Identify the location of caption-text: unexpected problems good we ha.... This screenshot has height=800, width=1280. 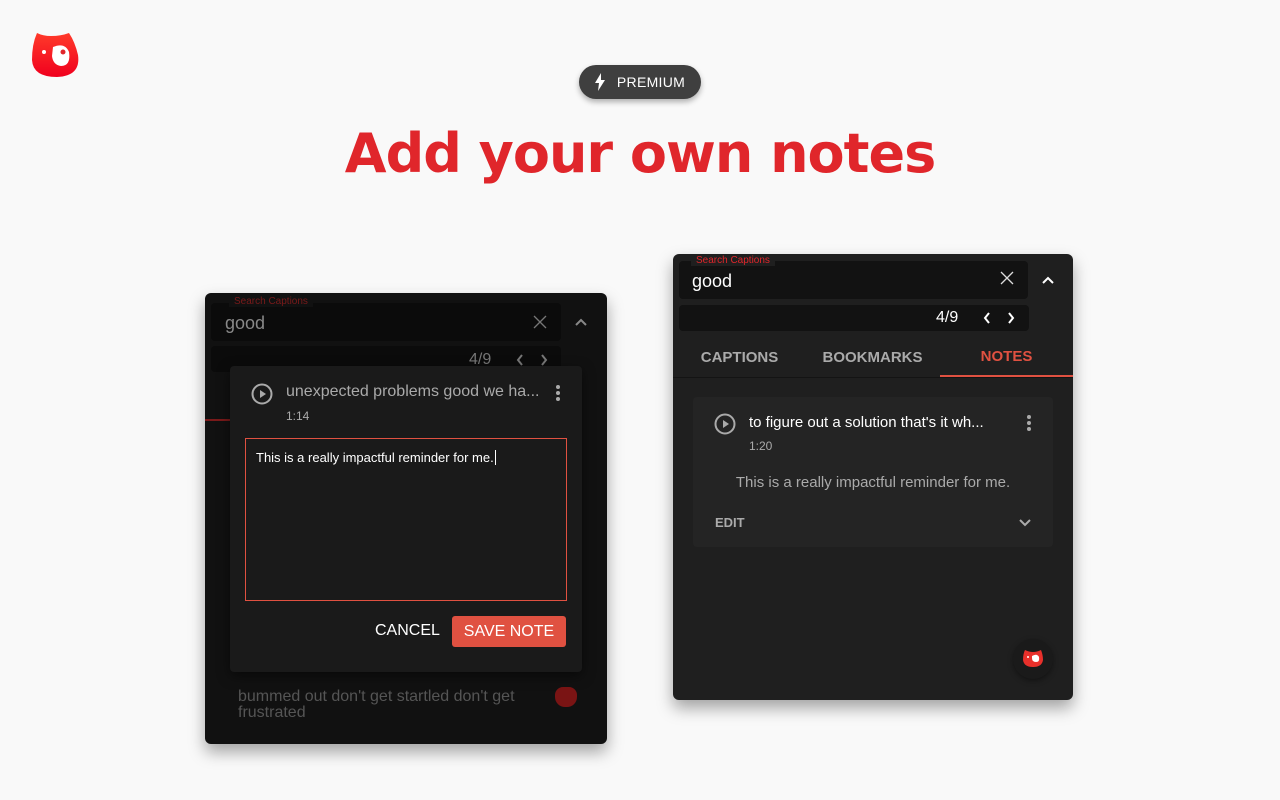
(413, 391).